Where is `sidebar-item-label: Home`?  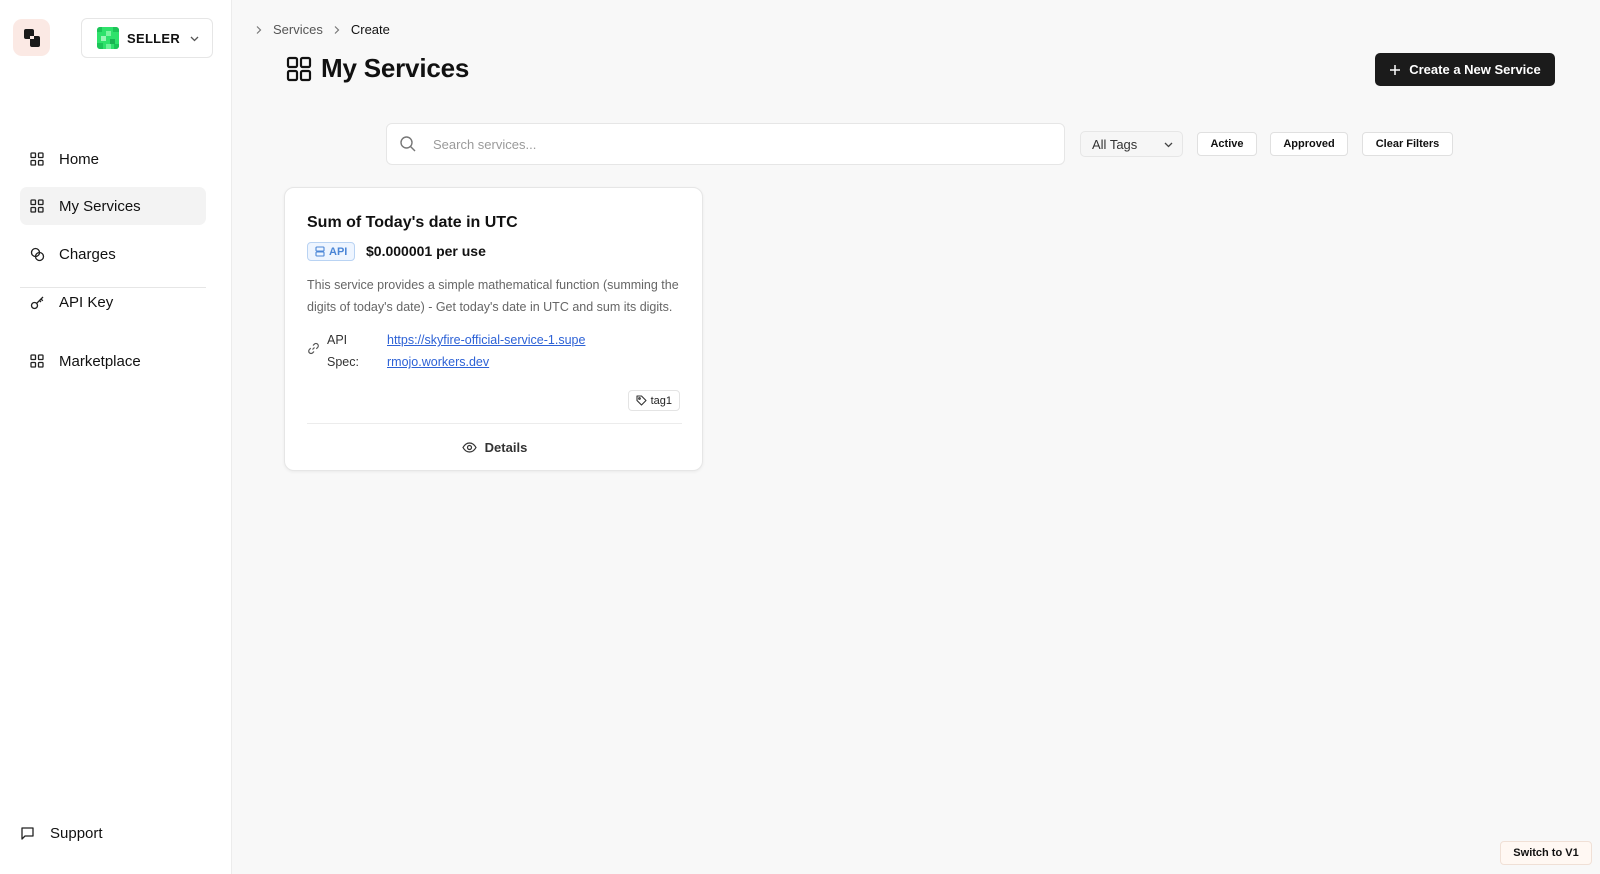 sidebar-item-label: Home is located at coordinates (79, 159).